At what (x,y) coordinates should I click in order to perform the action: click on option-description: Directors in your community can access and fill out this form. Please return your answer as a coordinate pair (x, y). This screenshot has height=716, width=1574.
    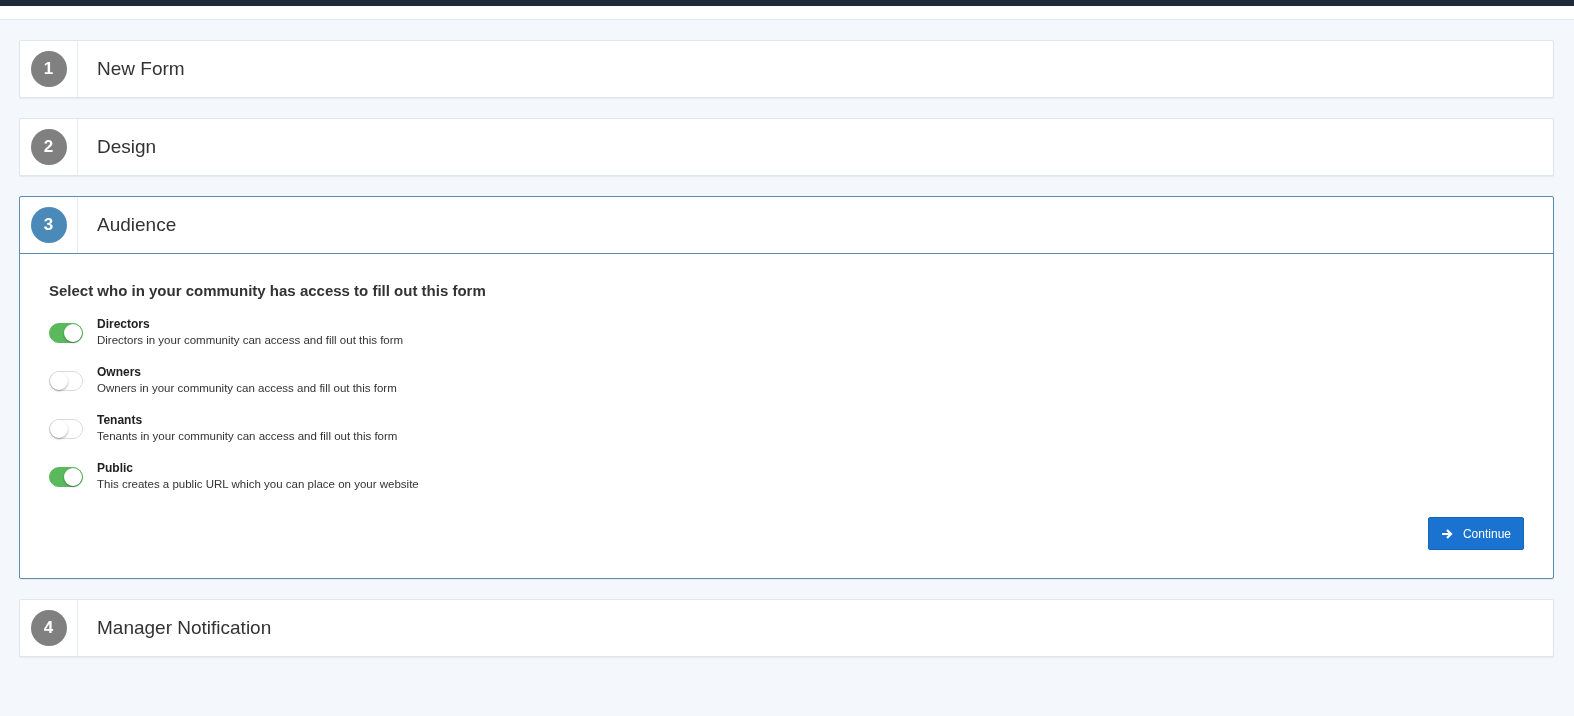
    Looking at the image, I should click on (250, 340).